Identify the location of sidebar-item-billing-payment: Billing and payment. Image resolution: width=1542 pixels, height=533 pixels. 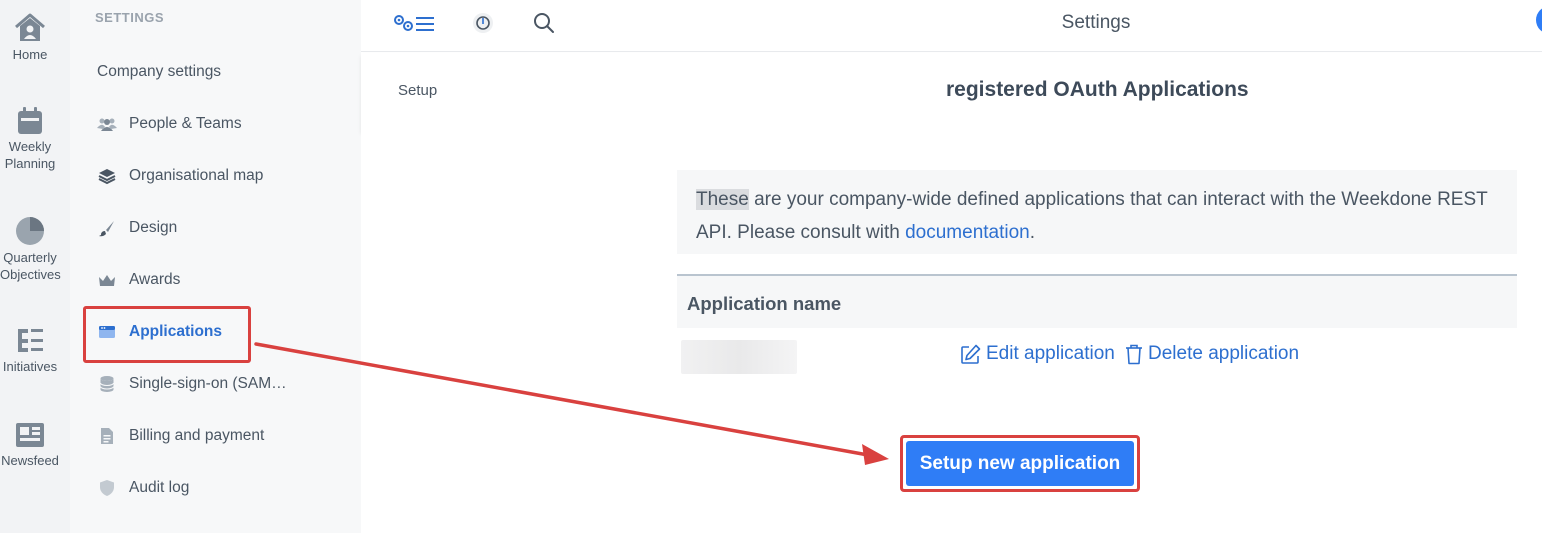
(180, 436).